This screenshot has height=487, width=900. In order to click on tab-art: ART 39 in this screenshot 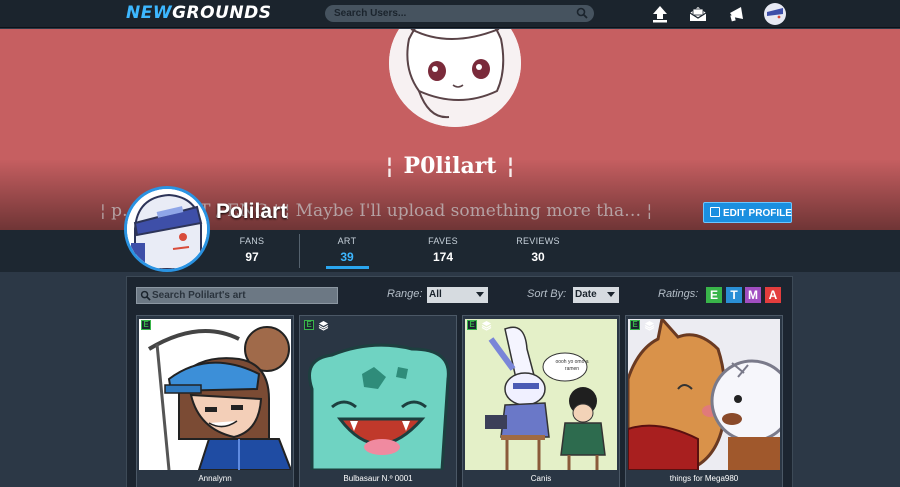, I will do `click(347, 250)`.